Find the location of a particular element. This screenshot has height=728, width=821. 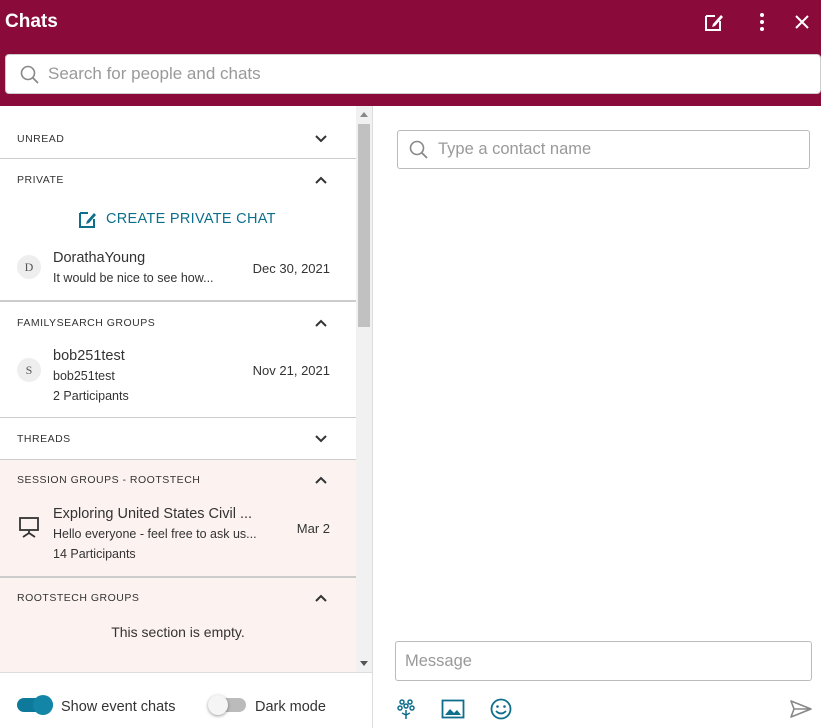

familytree-icon is located at coordinates (406, 709).